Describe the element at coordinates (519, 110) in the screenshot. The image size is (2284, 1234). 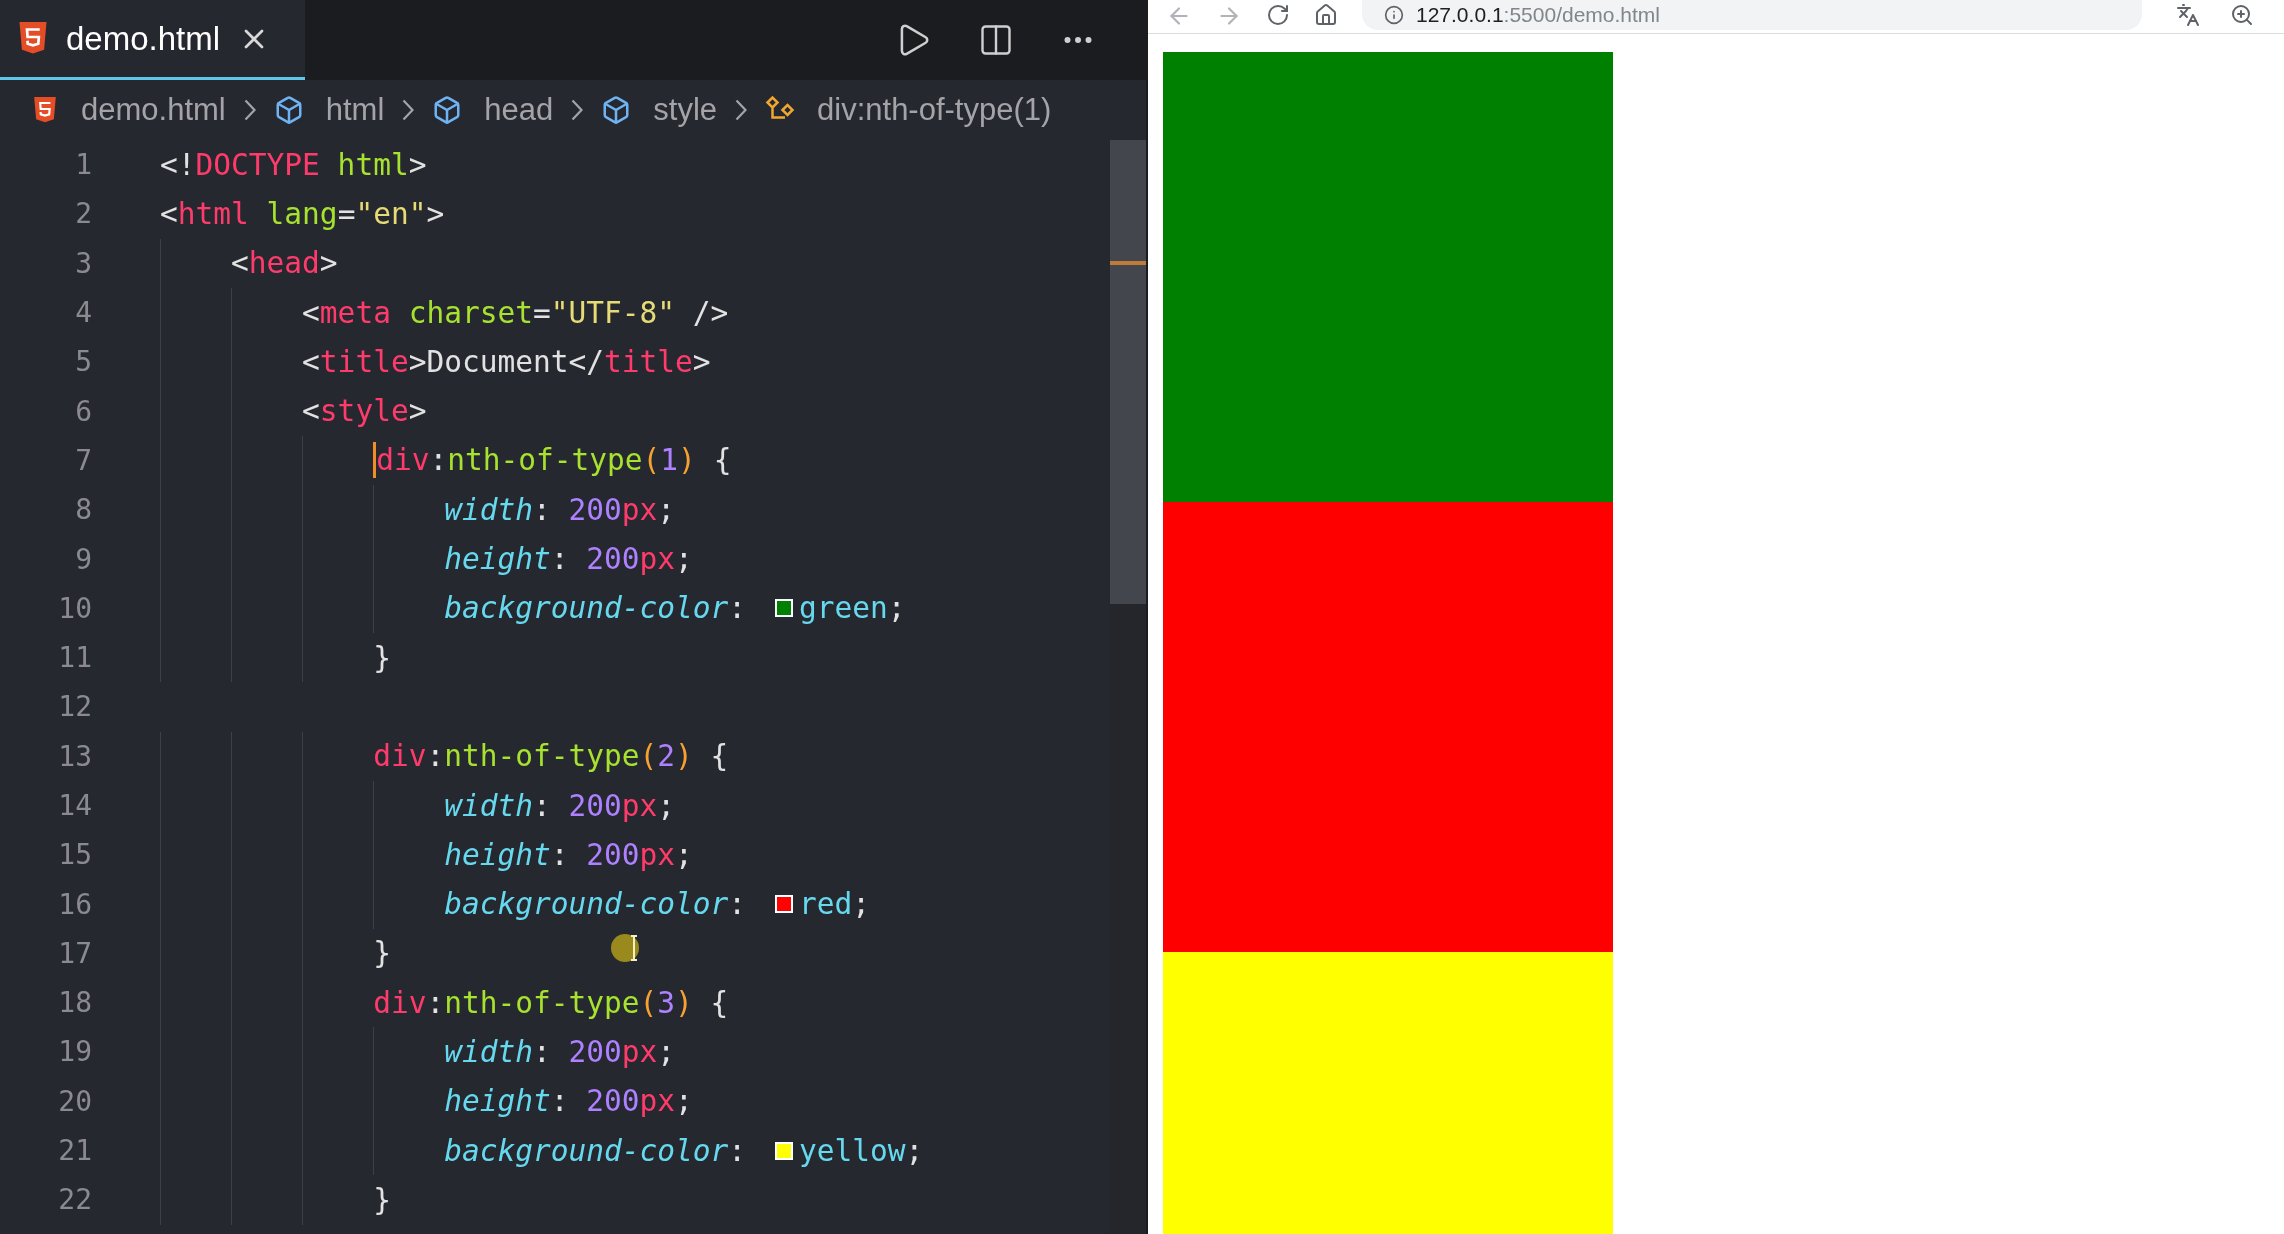
I see `breadcrumb-item: head` at that location.